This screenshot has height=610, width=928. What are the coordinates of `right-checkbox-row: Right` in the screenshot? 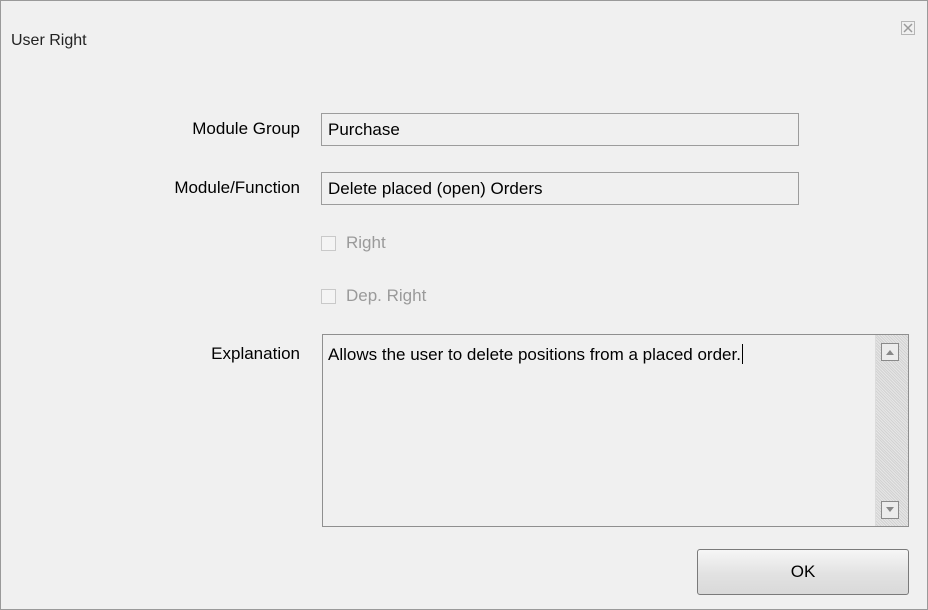 It's located at (353, 243).